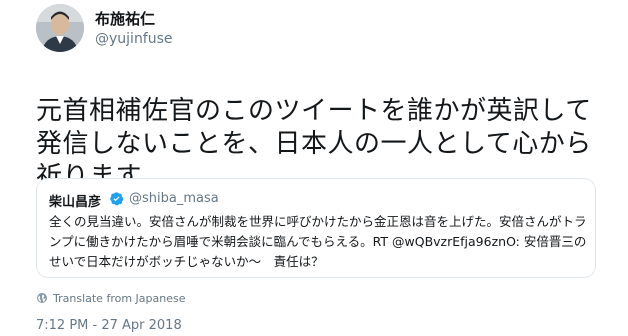  Describe the element at coordinates (42, 298) in the screenshot. I see `globe-icon` at that location.